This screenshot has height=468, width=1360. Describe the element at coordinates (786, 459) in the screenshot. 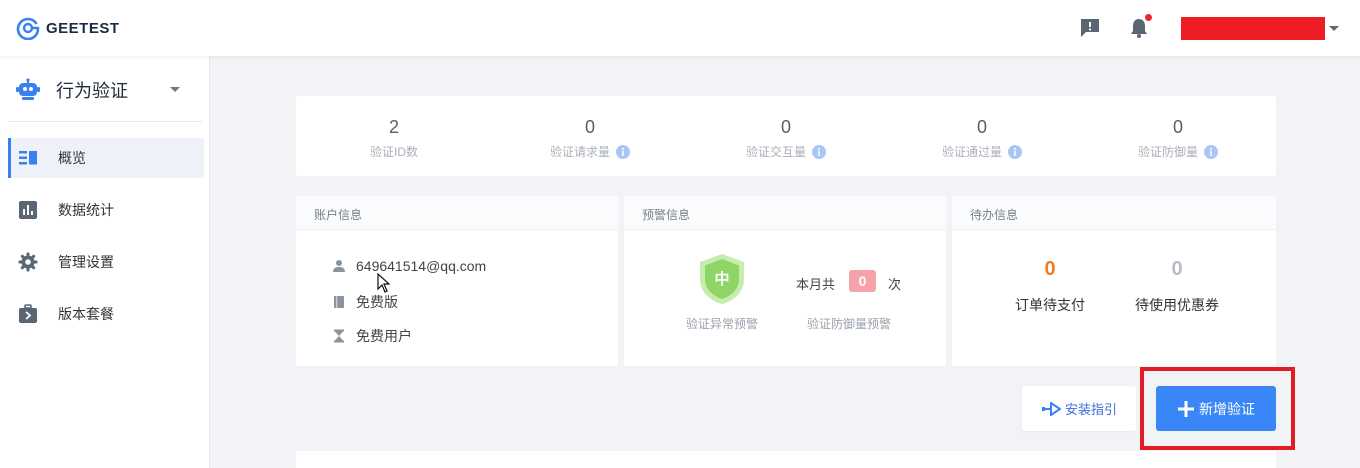

I see `verification-list-card` at that location.